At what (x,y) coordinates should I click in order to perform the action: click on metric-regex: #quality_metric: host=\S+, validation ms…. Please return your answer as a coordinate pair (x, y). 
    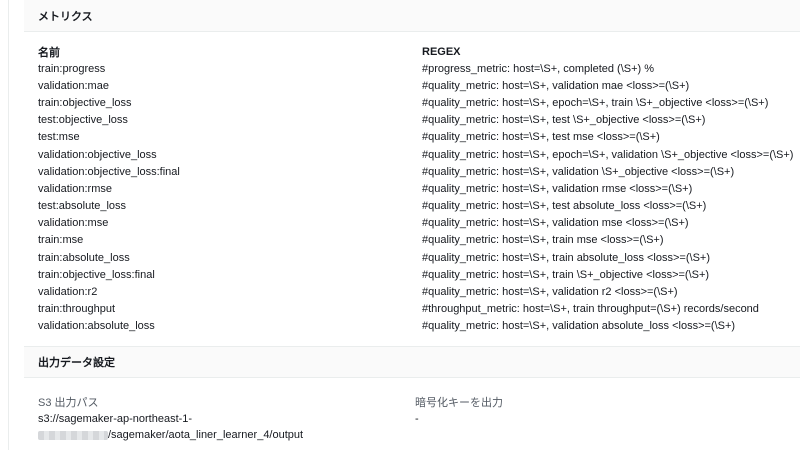
    Looking at the image, I should click on (555, 223).